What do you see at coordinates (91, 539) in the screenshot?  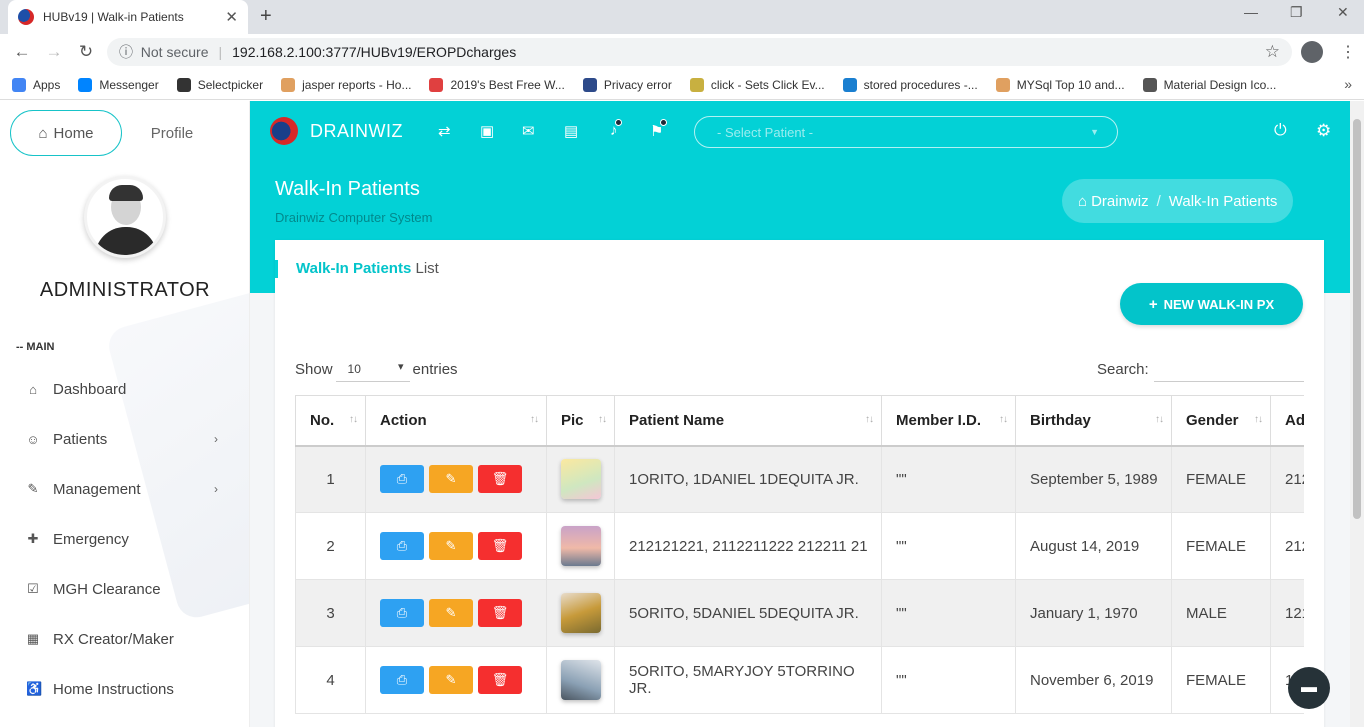 I see `sidebar-item-label: Emergency` at bounding box center [91, 539].